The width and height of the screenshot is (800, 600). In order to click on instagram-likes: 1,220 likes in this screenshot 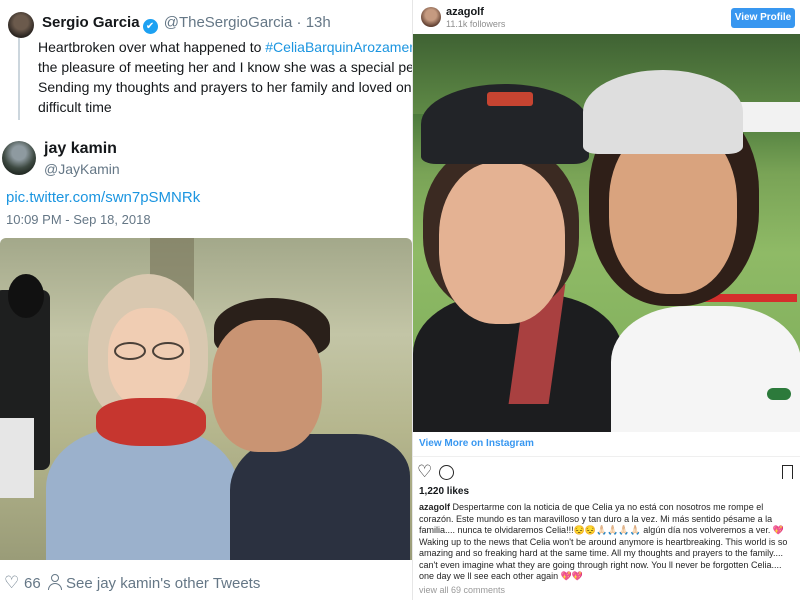, I will do `click(444, 491)`.